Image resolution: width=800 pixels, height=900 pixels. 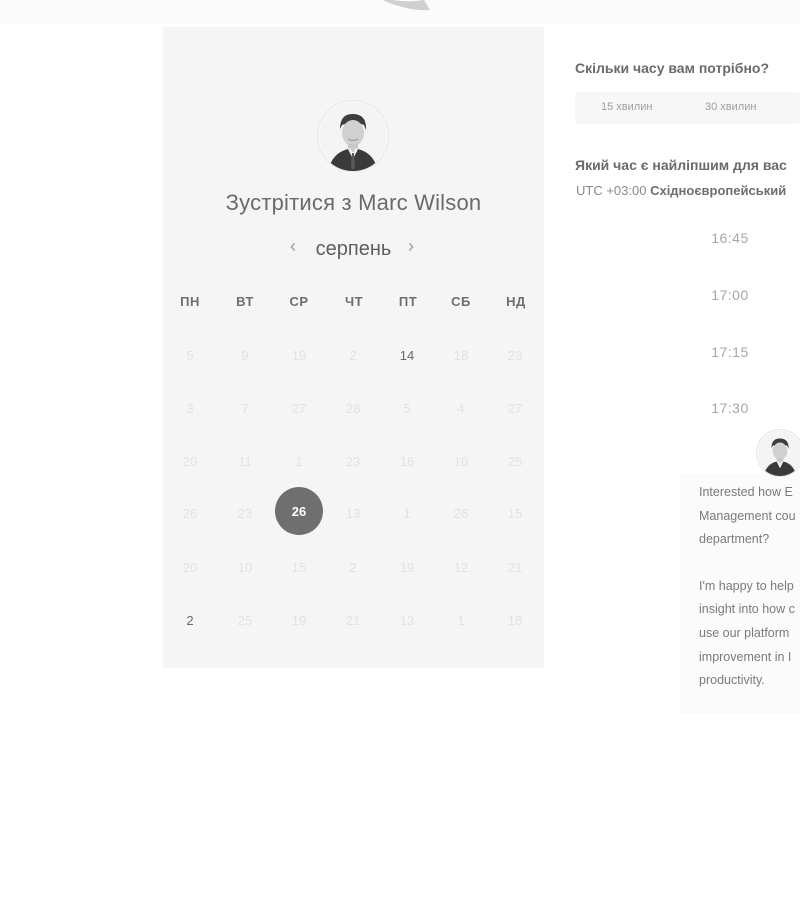 I want to click on calendar-day: 11, so click(x=245, y=461).